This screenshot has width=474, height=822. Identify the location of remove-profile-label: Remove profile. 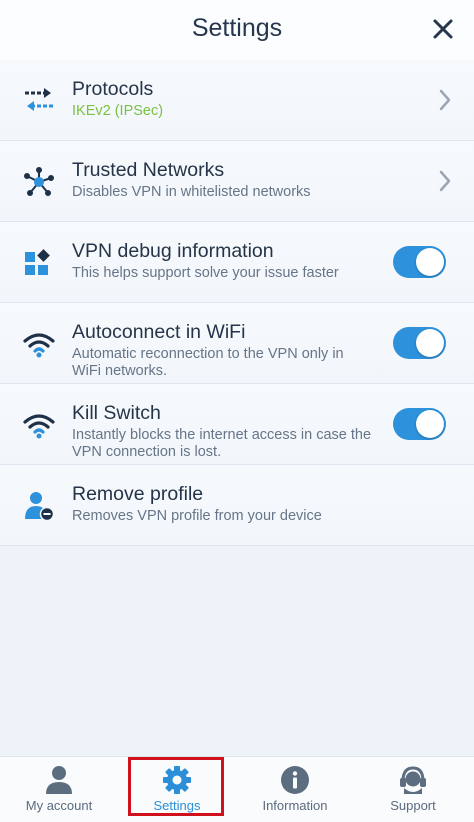
(138, 494).